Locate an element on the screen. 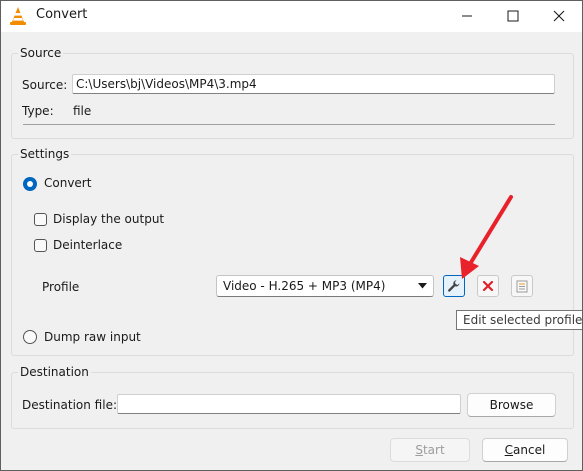 The width and height of the screenshot is (583, 471). annotation-arrow-shaft is located at coordinates (490, 230).